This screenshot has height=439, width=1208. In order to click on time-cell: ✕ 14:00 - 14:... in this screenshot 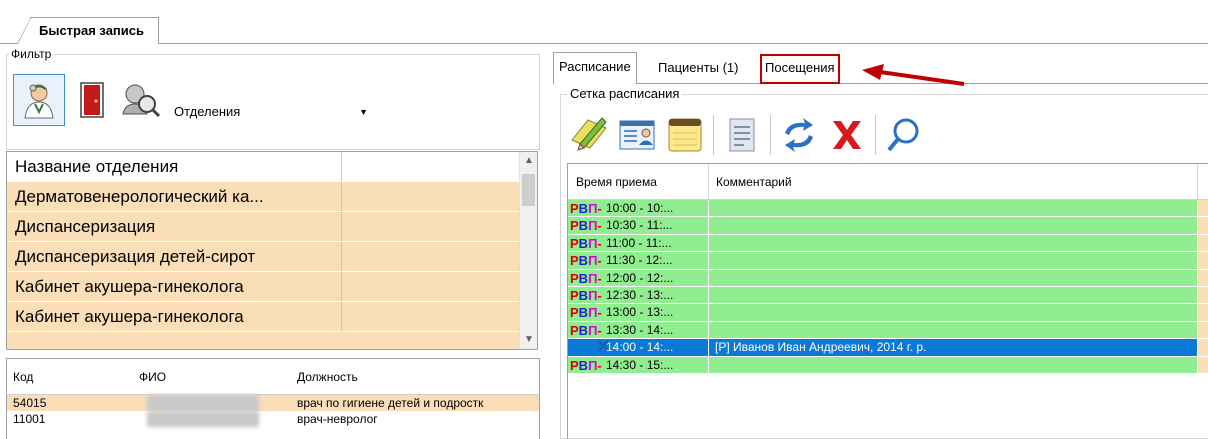, I will do `click(638, 347)`.